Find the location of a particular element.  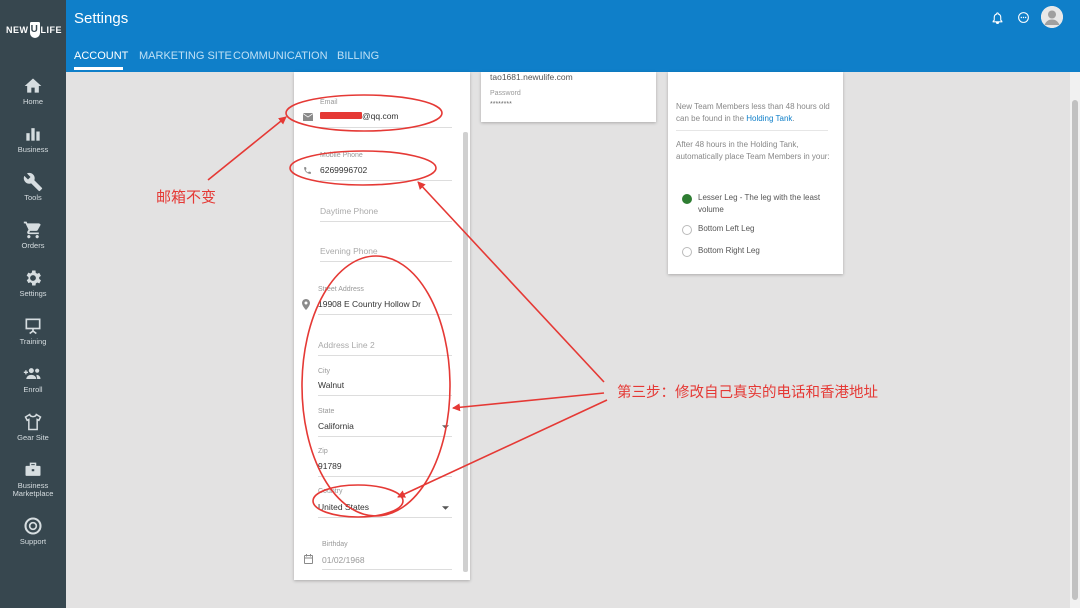

step-annotation-text: 第三步：修改自己真实的电话和香港地址 is located at coordinates (747, 393).